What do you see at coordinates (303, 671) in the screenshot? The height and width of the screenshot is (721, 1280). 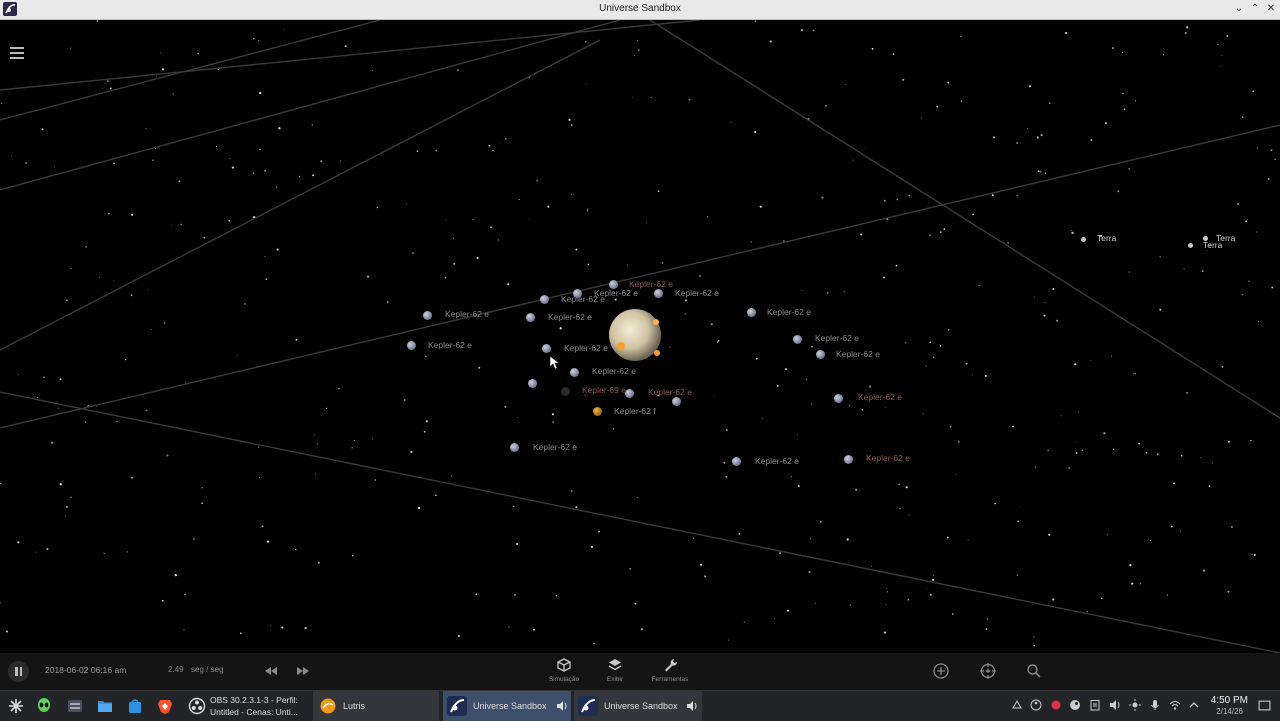 I see `fast-forward-icon` at bounding box center [303, 671].